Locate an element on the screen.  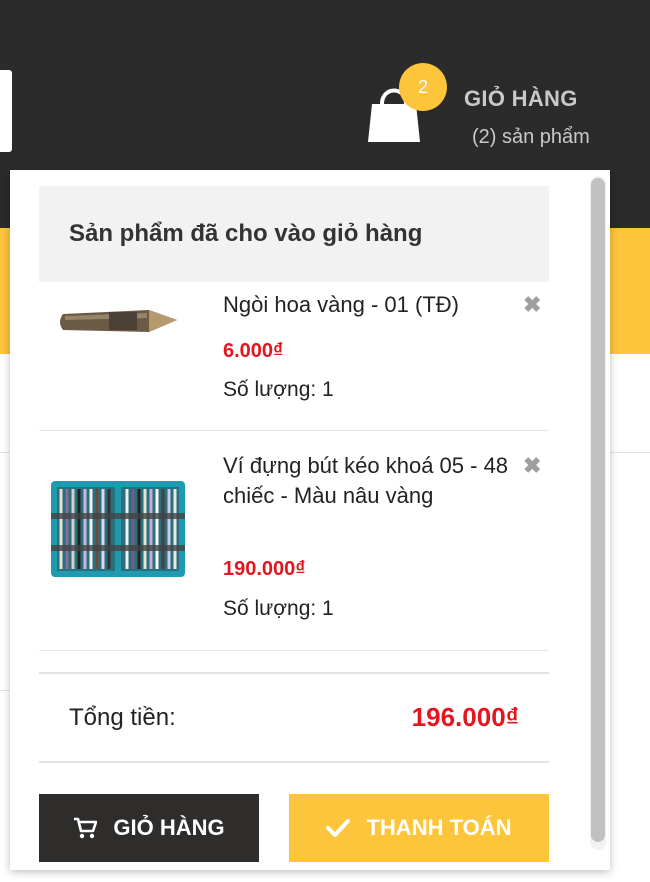
view-cart-label: GIỎ HÀNG is located at coordinates (169, 827).